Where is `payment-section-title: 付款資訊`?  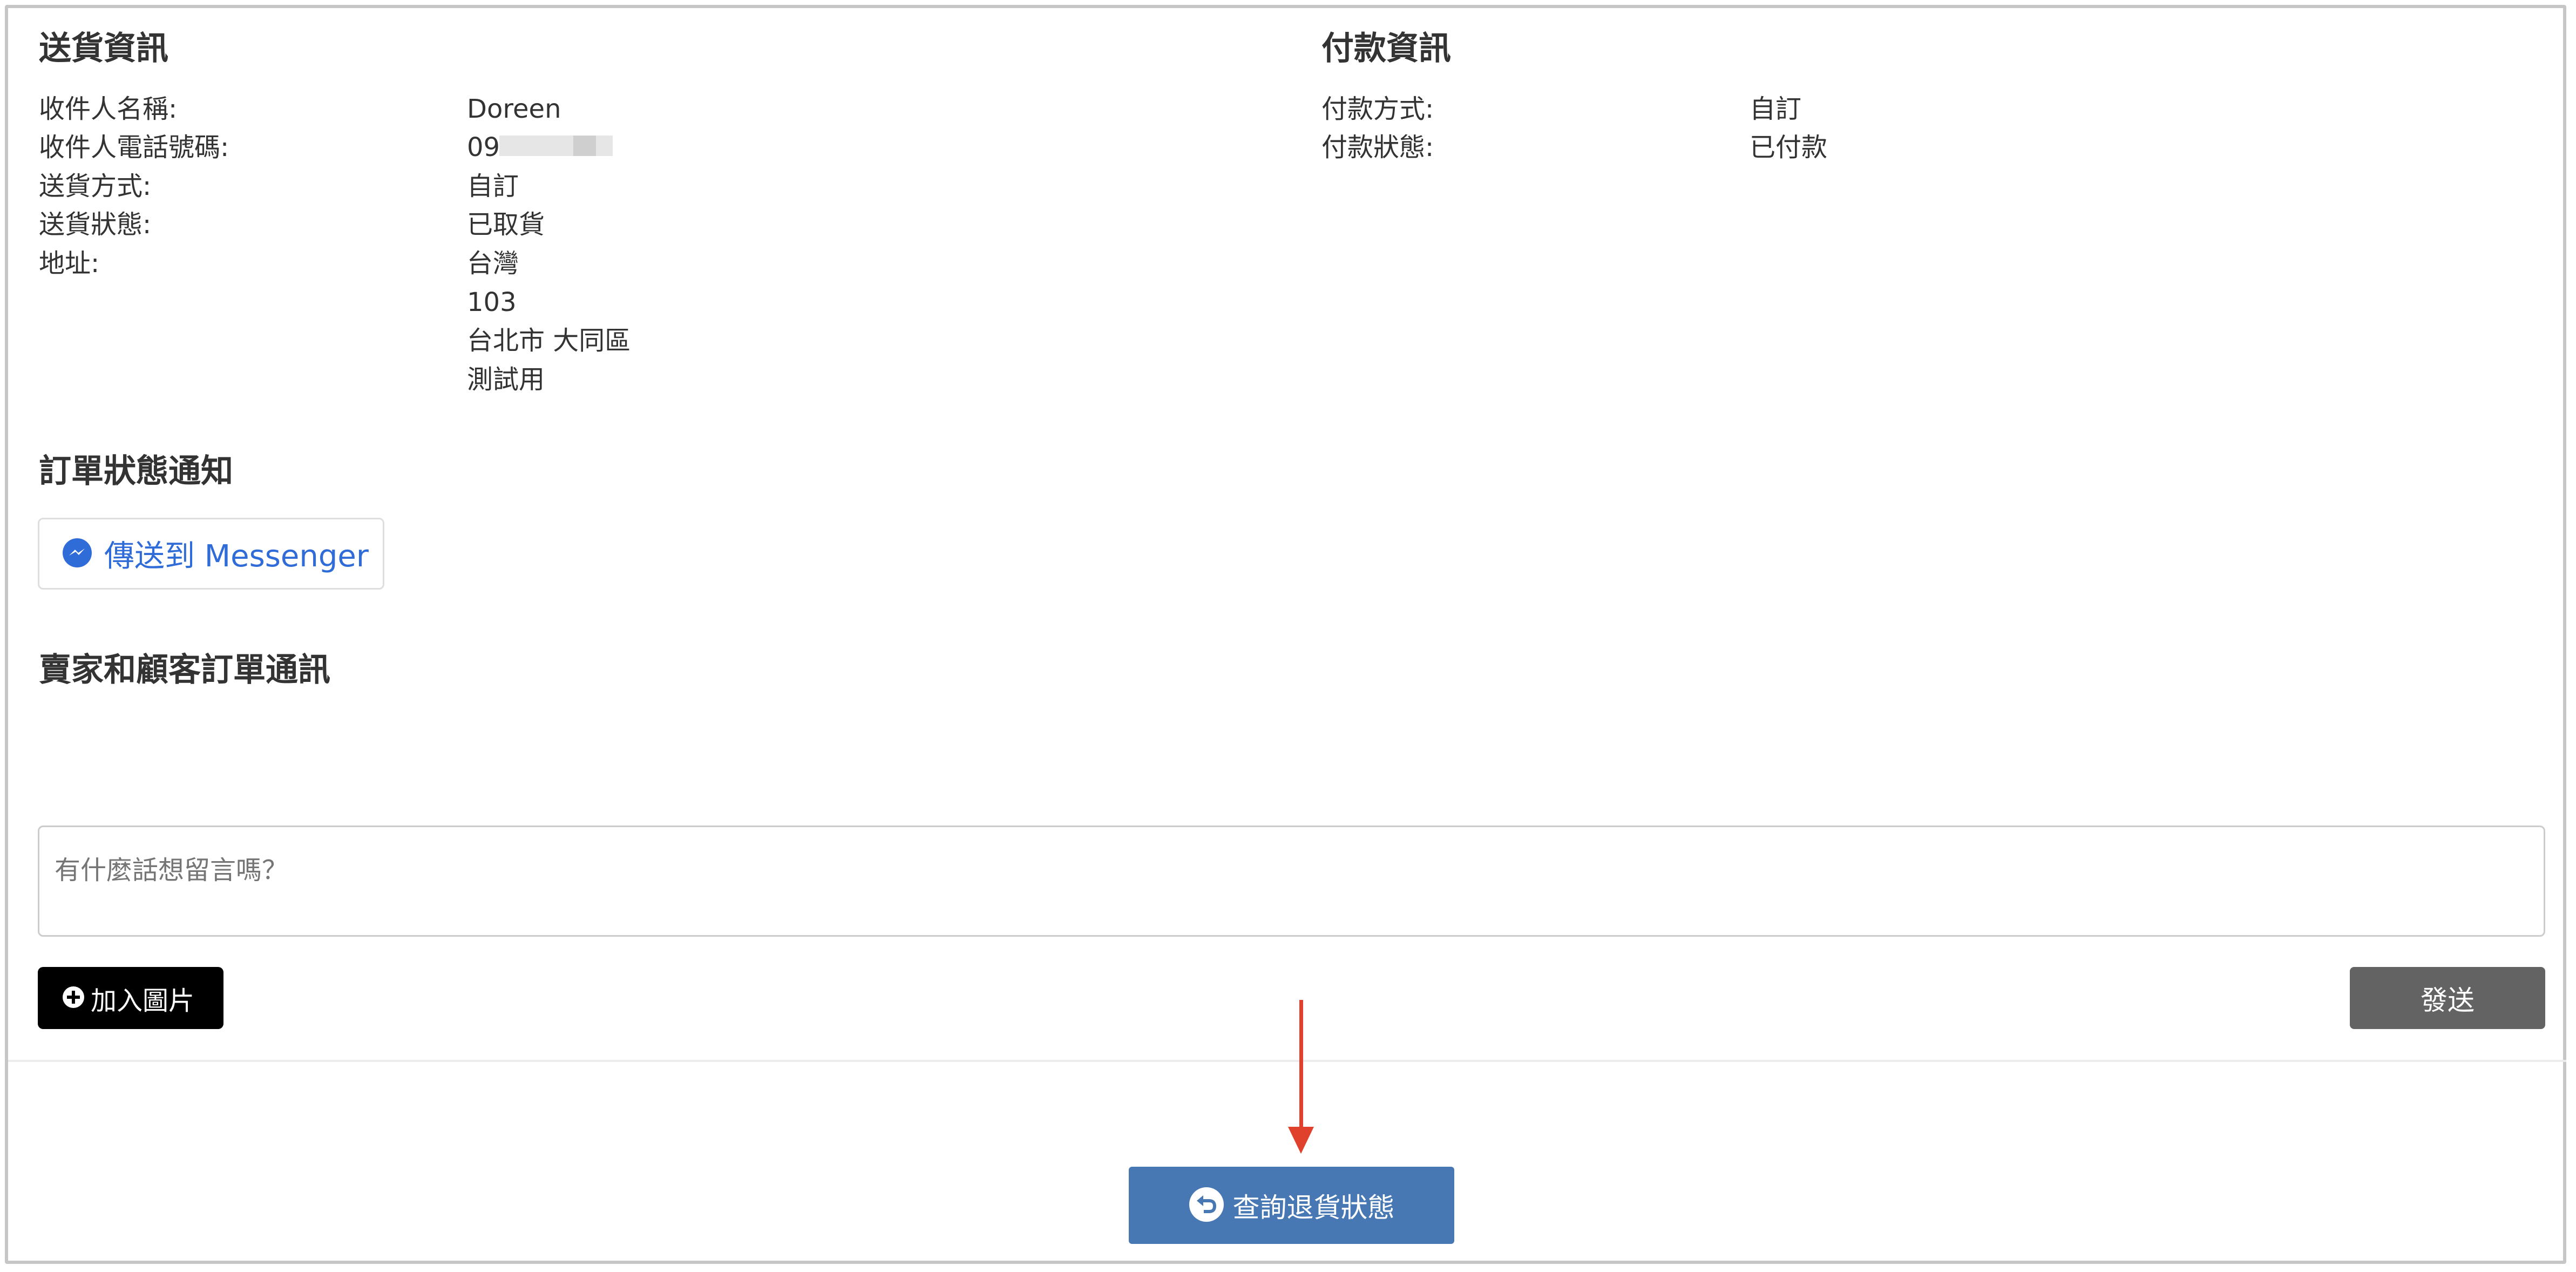
payment-section-title: 付款資訊 is located at coordinates (1386, 48).